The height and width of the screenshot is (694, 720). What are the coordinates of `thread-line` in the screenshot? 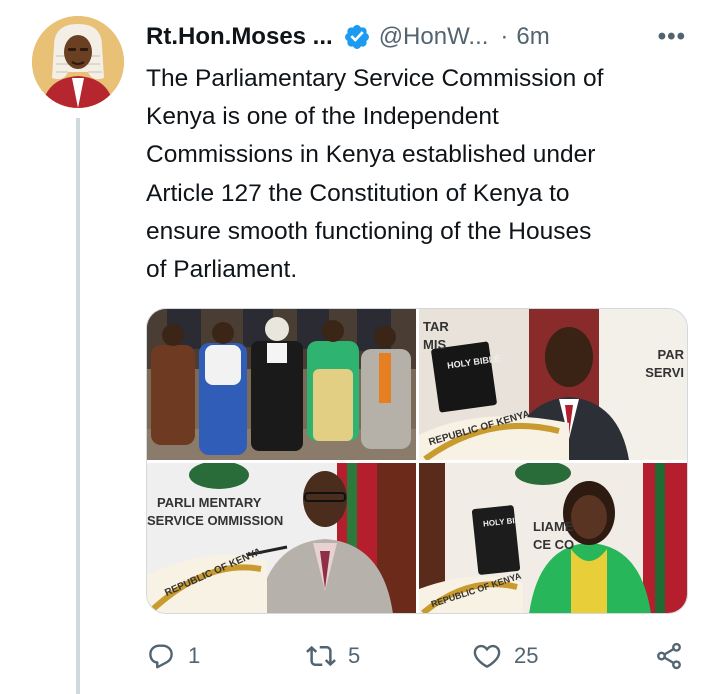 It's located at (78, 406).